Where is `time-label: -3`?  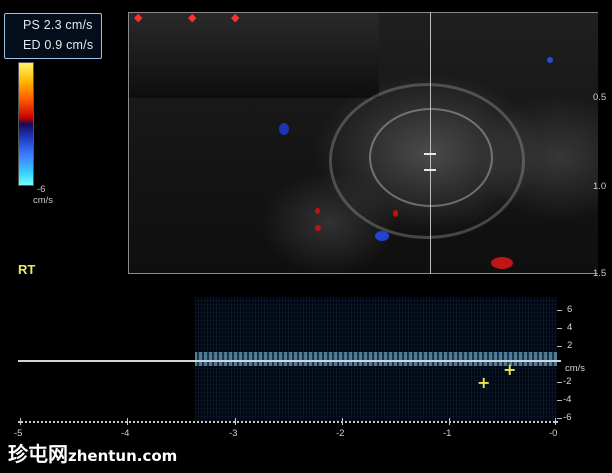
time-label: -3 is located at coordinates (233, 433).